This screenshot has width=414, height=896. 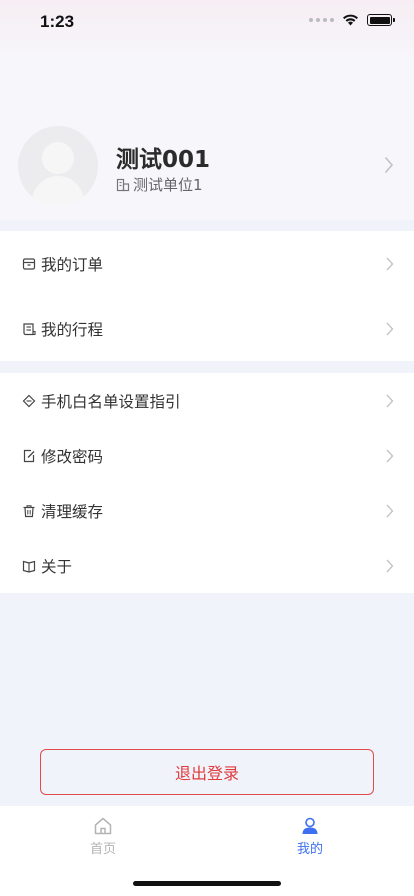 I want to click on battery-icon, so click(x=381, y=20).